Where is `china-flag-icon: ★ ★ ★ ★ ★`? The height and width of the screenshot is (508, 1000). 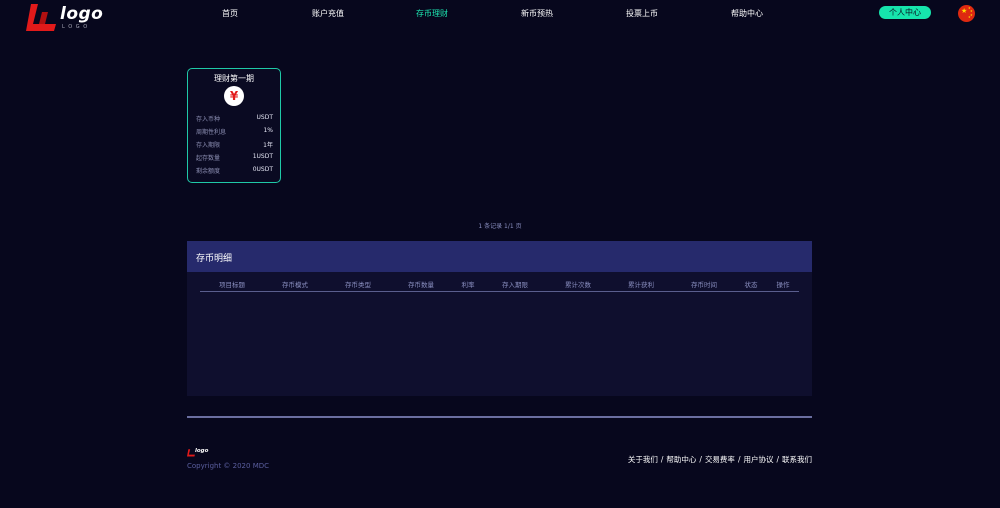 china-flag-icon: ★ ★ ★ ★ ★ is located at coordinates (966, 13).